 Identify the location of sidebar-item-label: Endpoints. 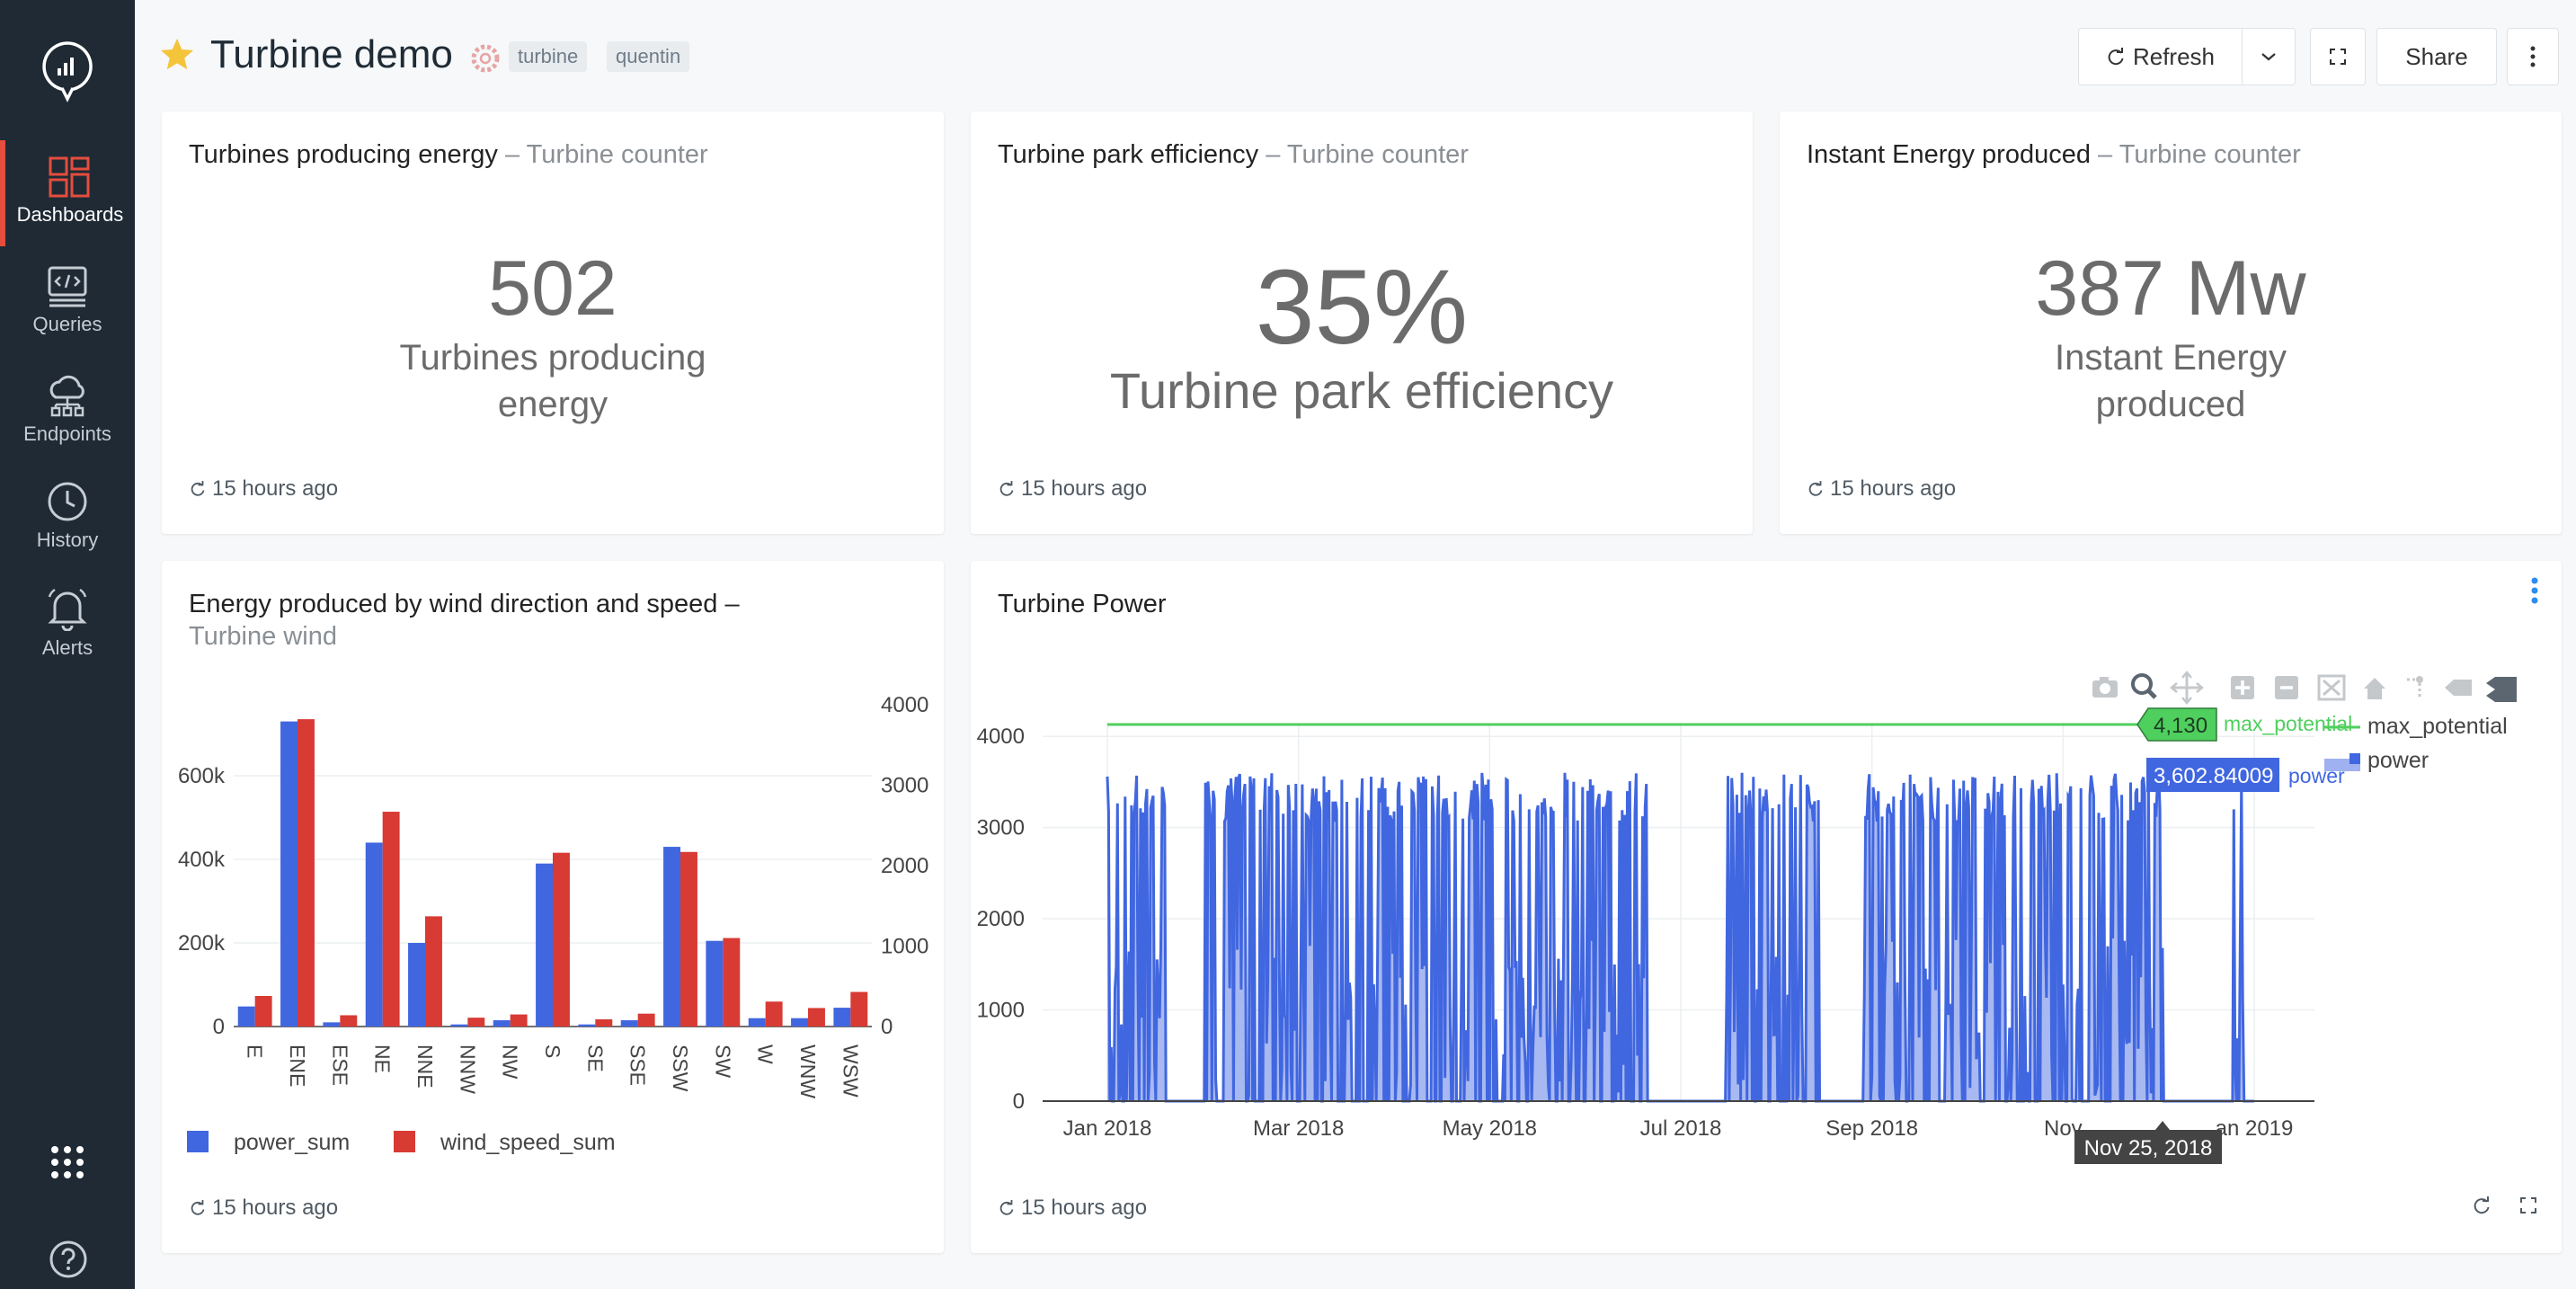
(67, 433).